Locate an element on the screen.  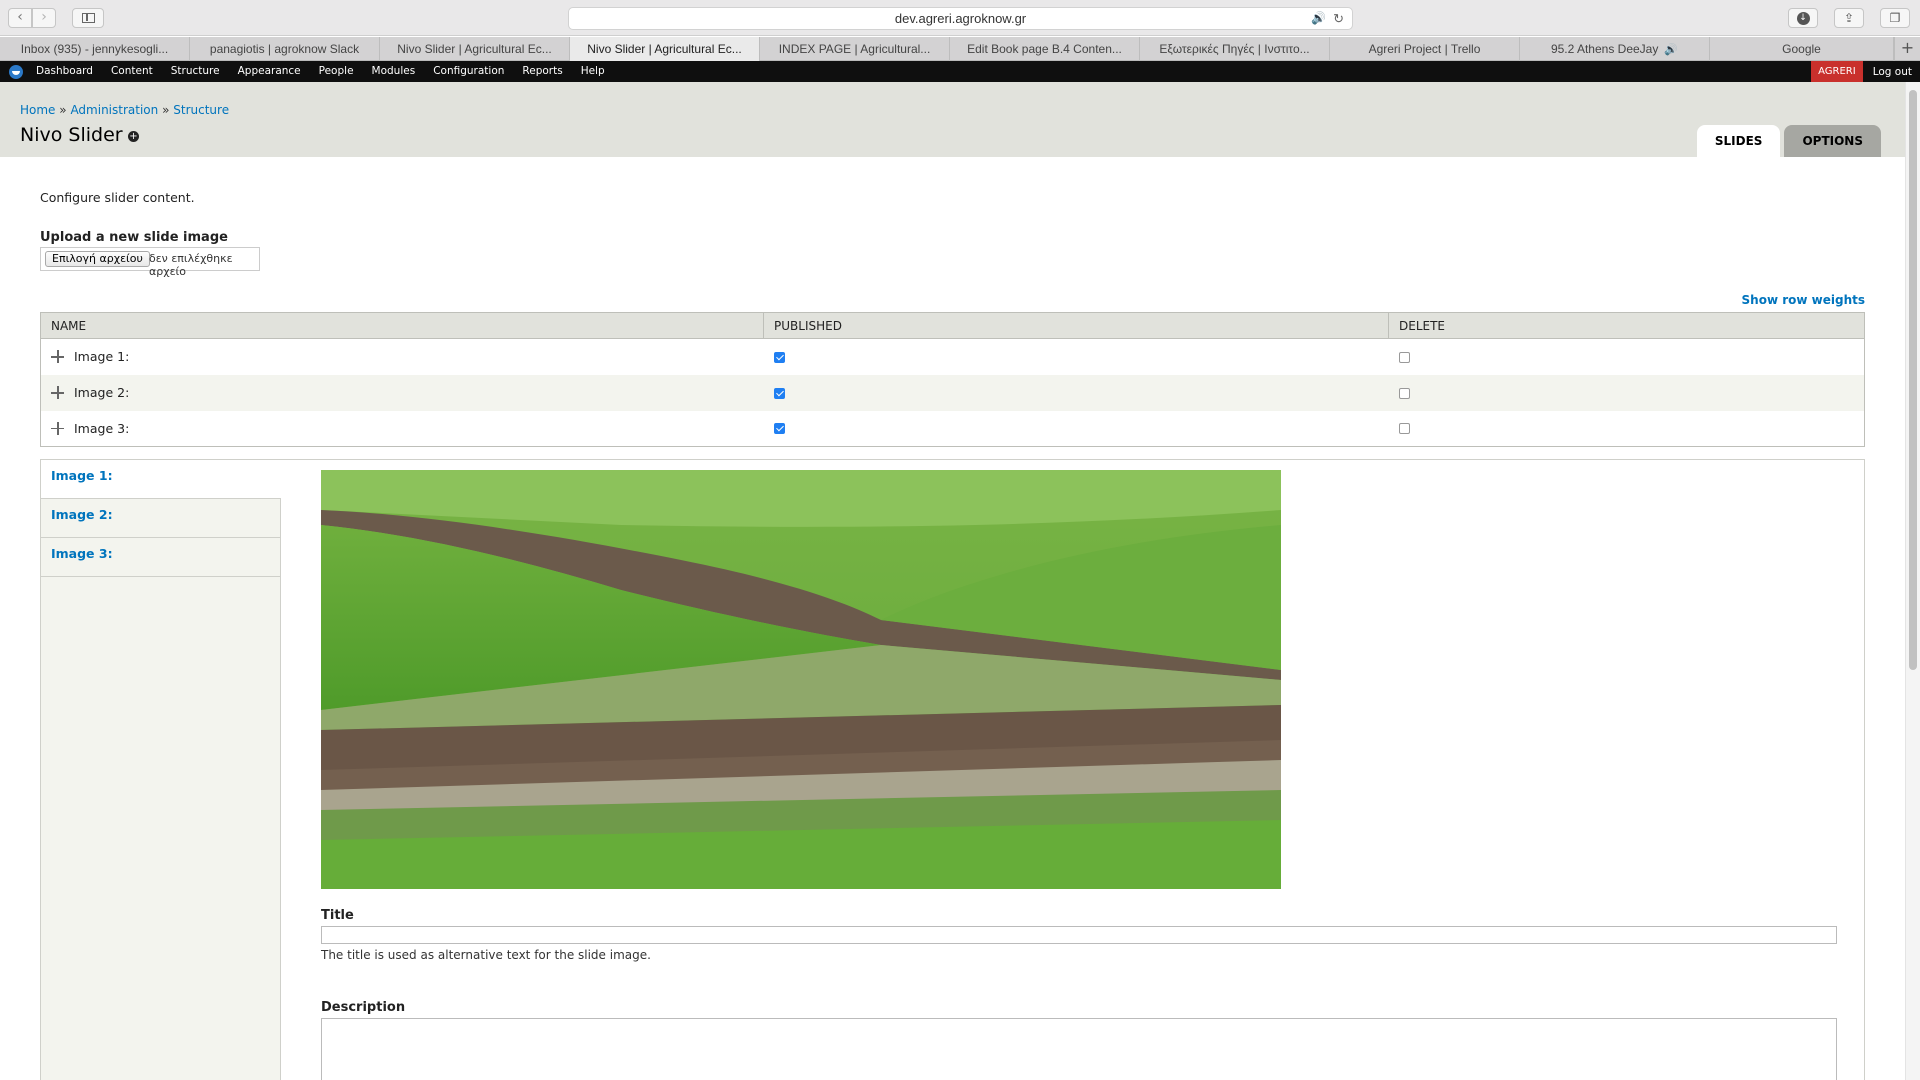
vertical-tab-image-3: Image 3: is located at coordinates (160, 557).